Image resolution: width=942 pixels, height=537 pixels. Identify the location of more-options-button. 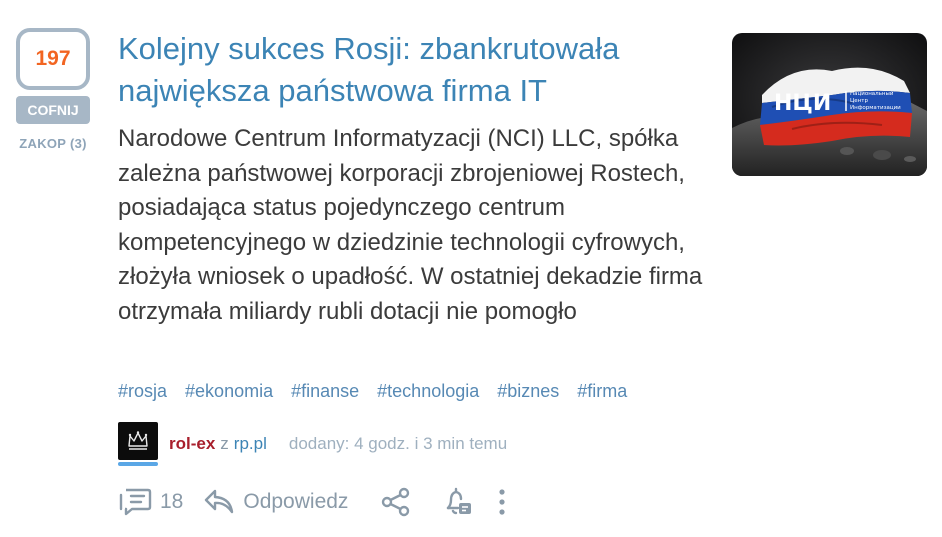
(502, 502).